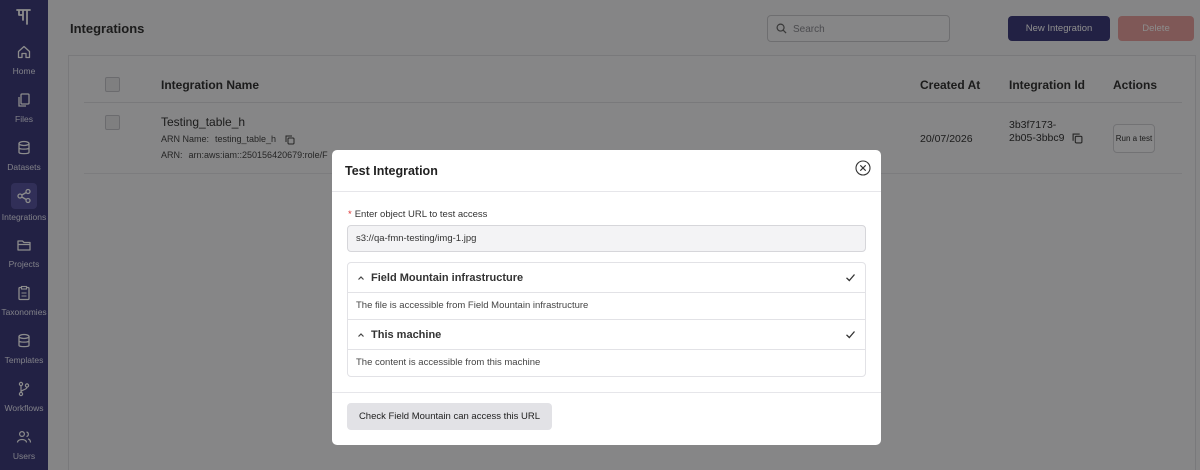 This screenshot has width=1200, height=470. I want to click on check-access-button: Check Field Mountain can access this URL, so click(449, 416).